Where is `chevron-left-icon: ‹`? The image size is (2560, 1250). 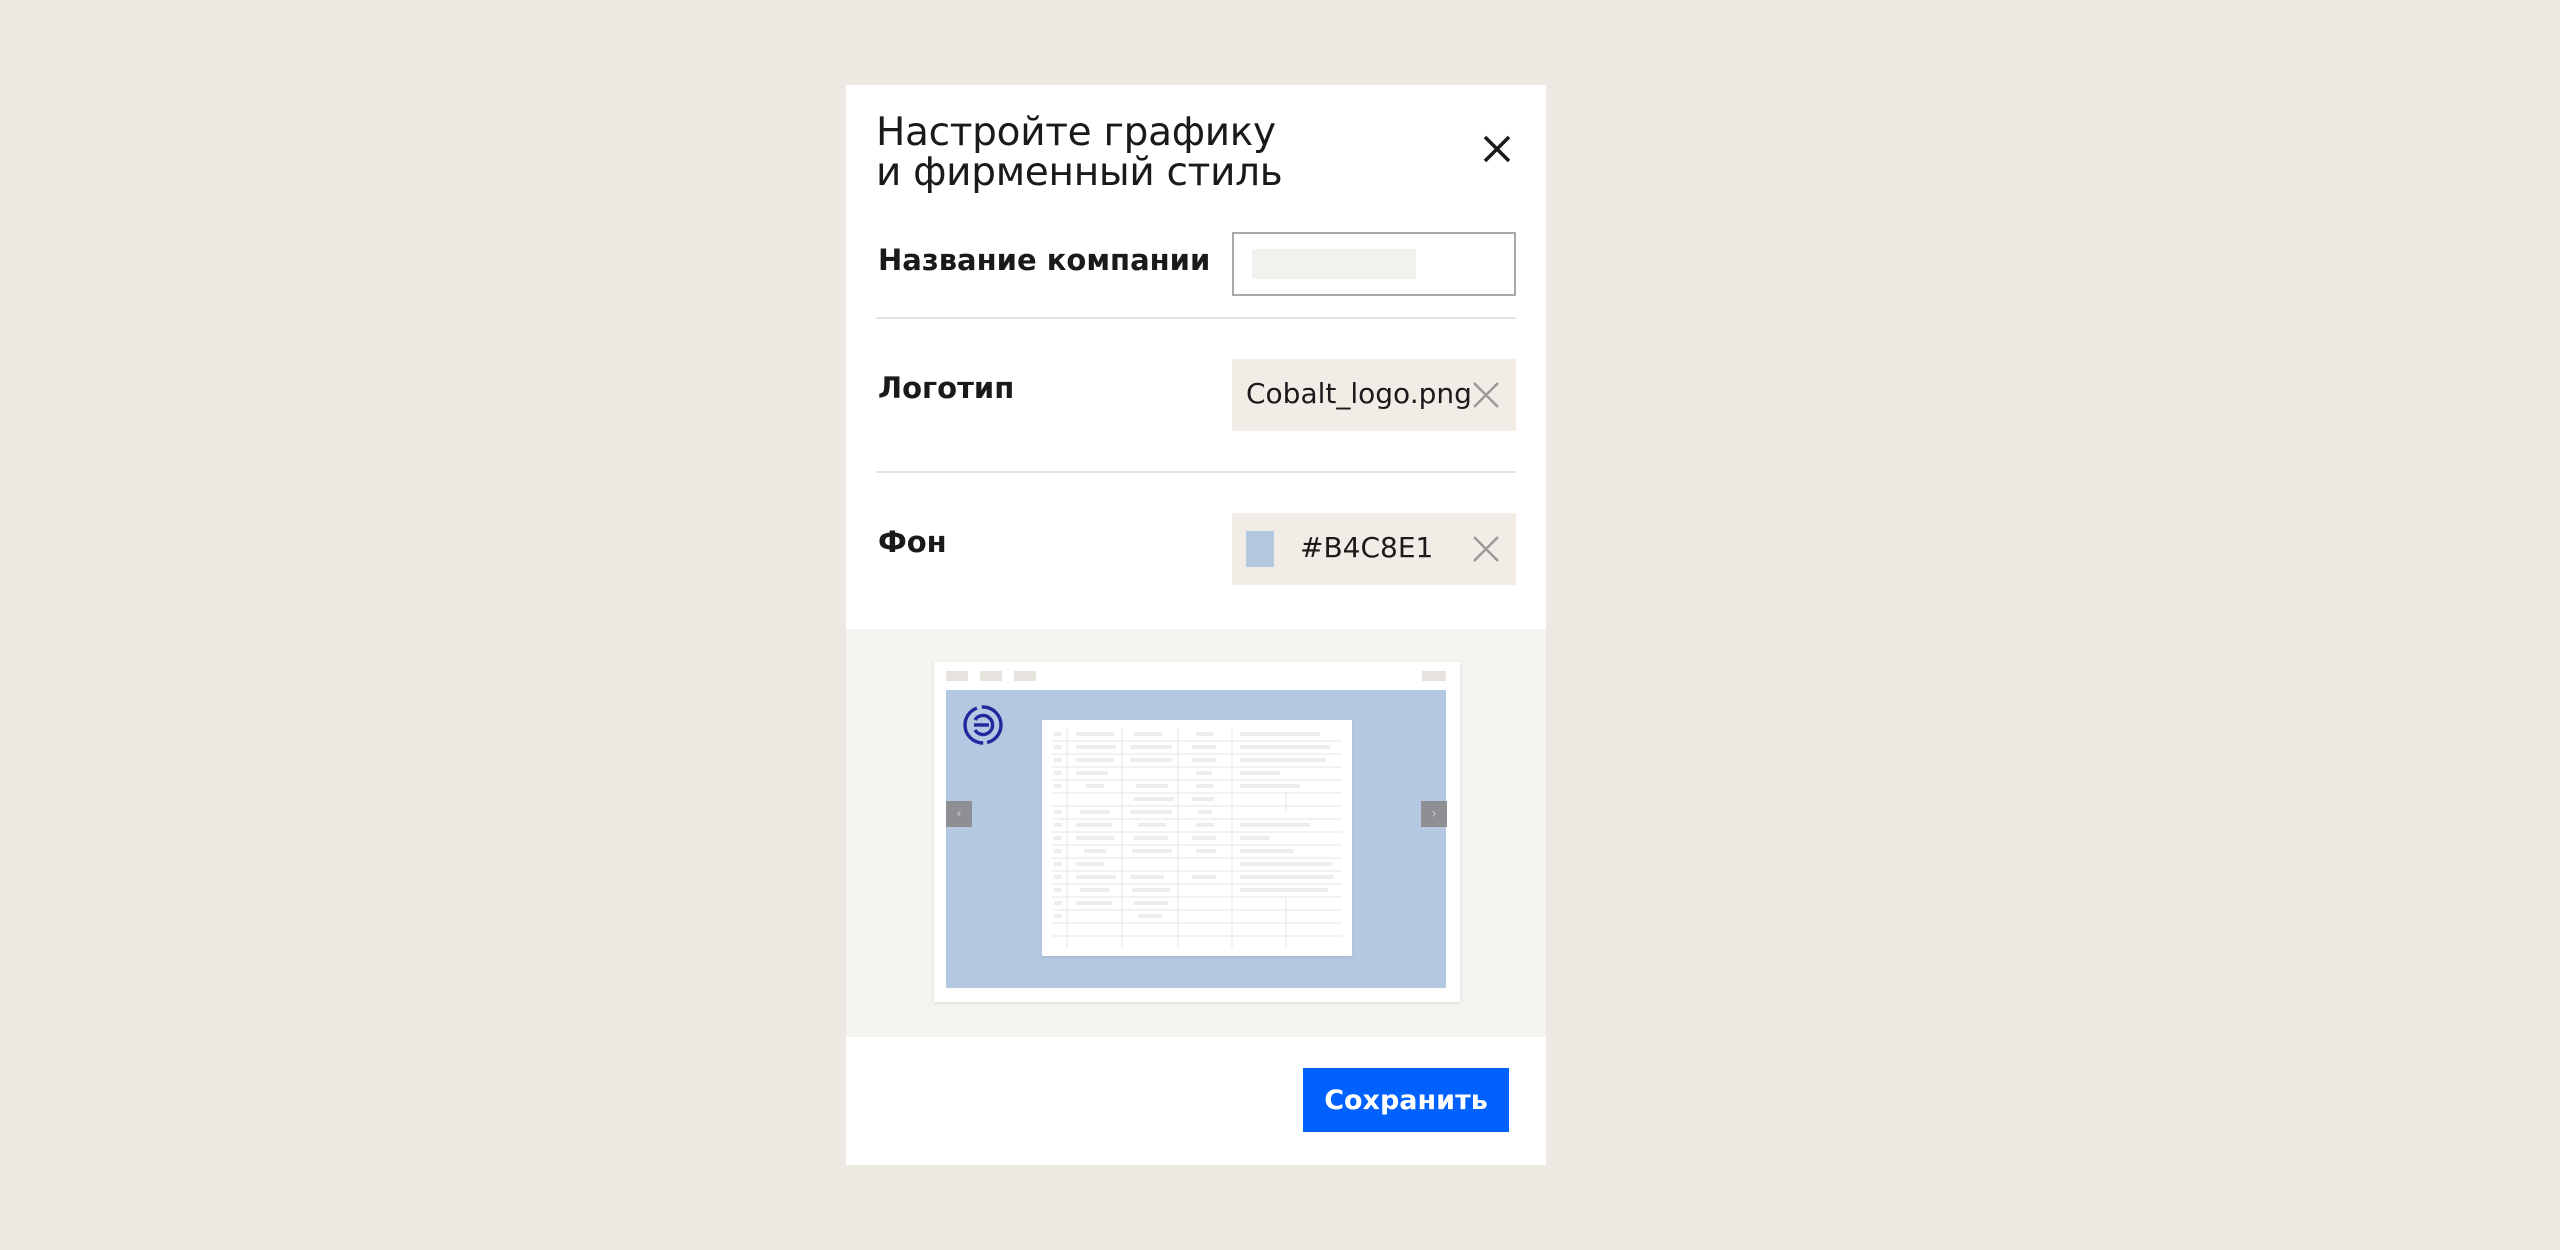 chevron-left-icon: ‹ is located at coordinates (959, 814).